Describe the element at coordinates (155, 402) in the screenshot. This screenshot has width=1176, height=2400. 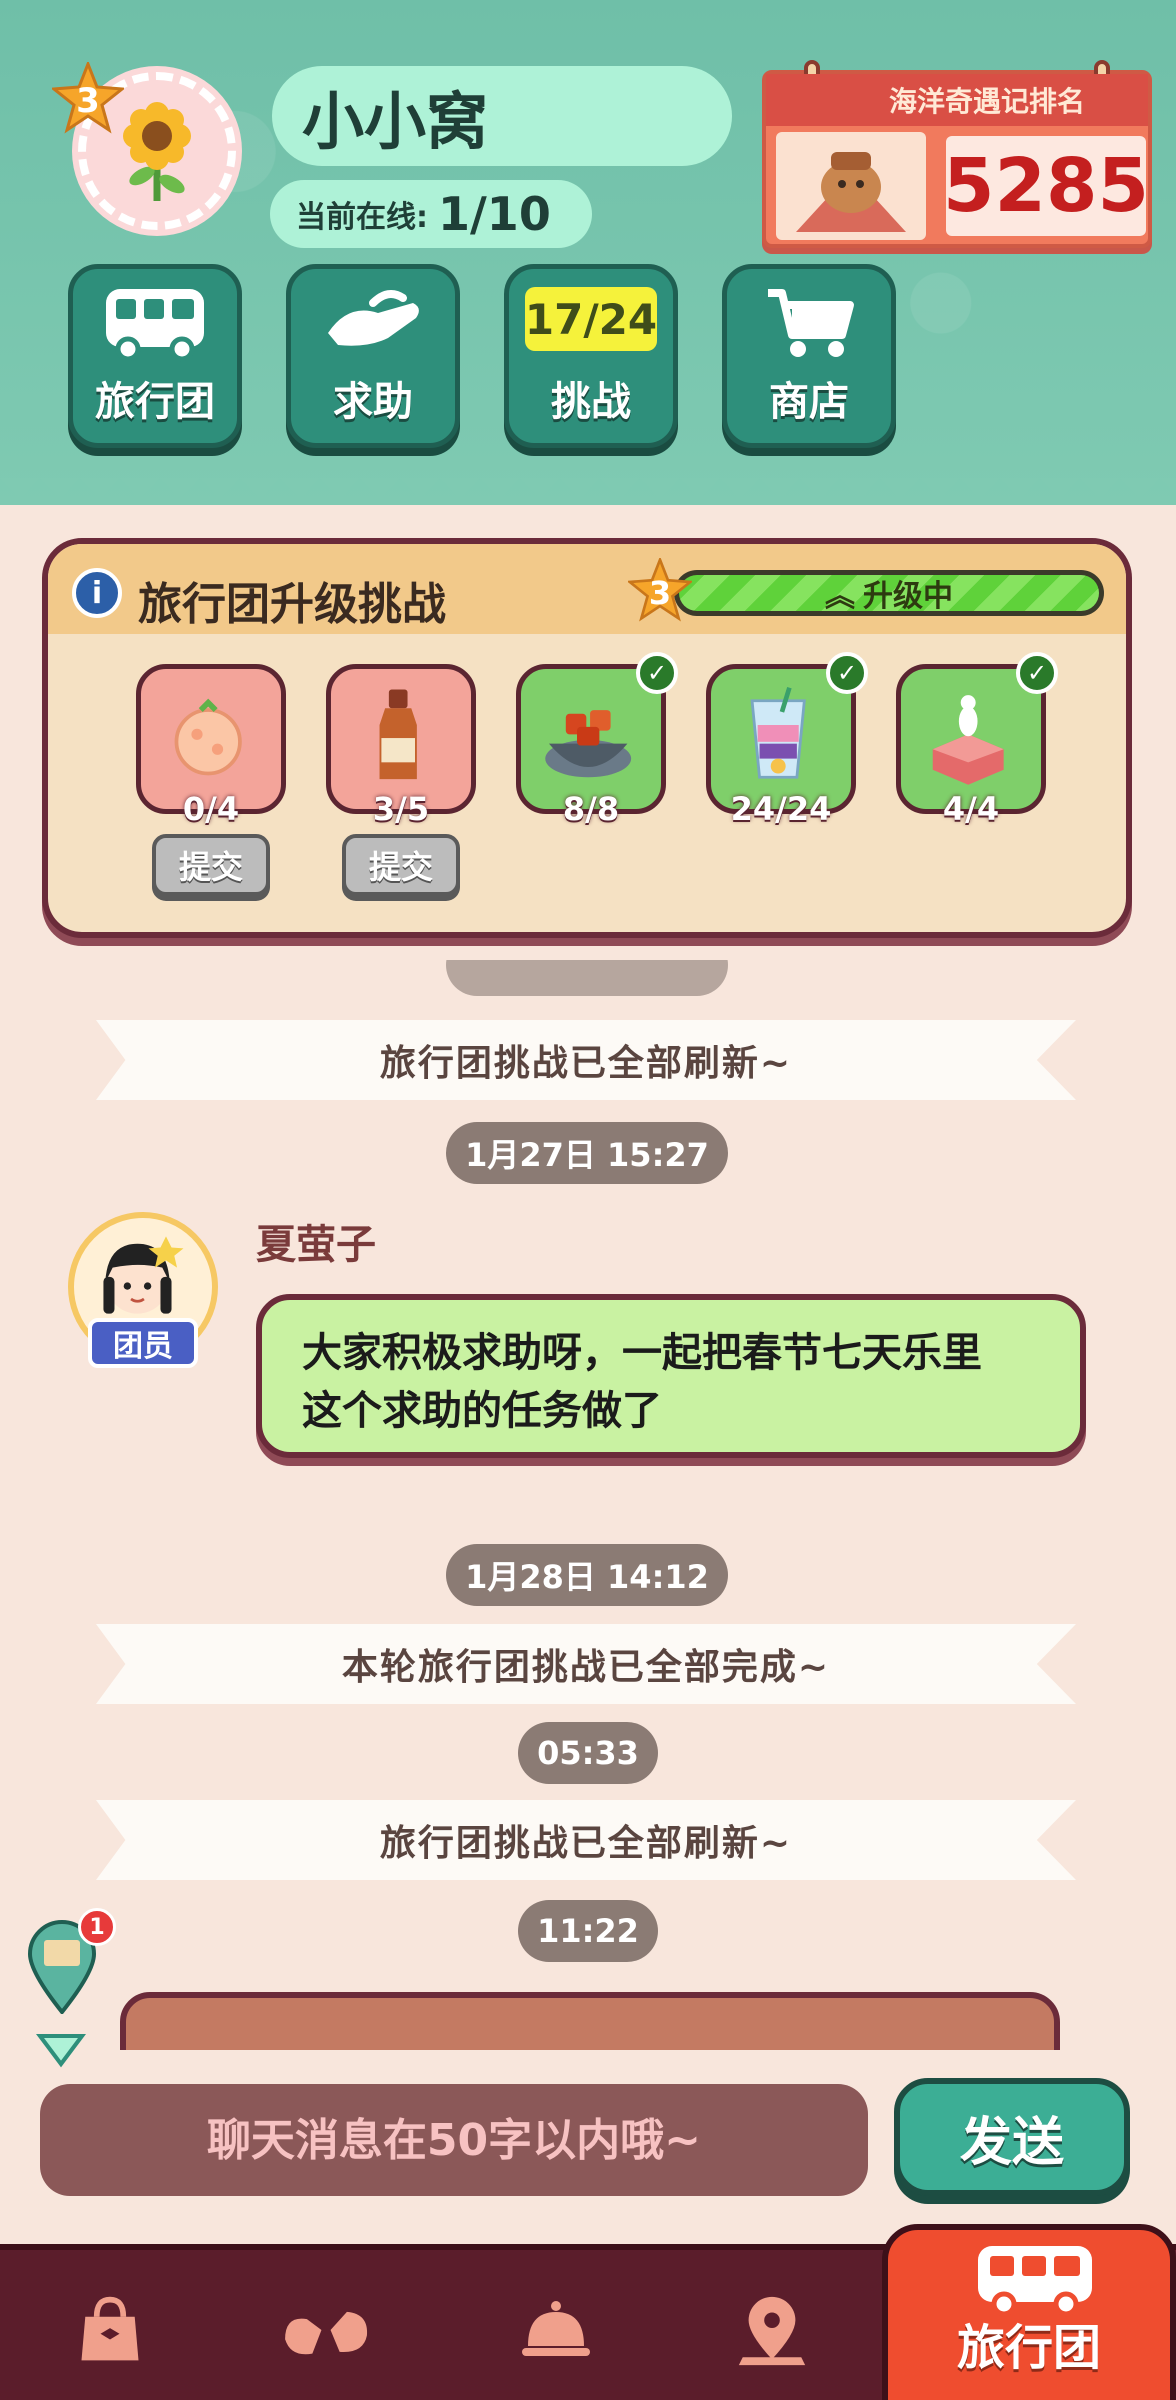
I see `tour-group-label: 旅行团` at that location.